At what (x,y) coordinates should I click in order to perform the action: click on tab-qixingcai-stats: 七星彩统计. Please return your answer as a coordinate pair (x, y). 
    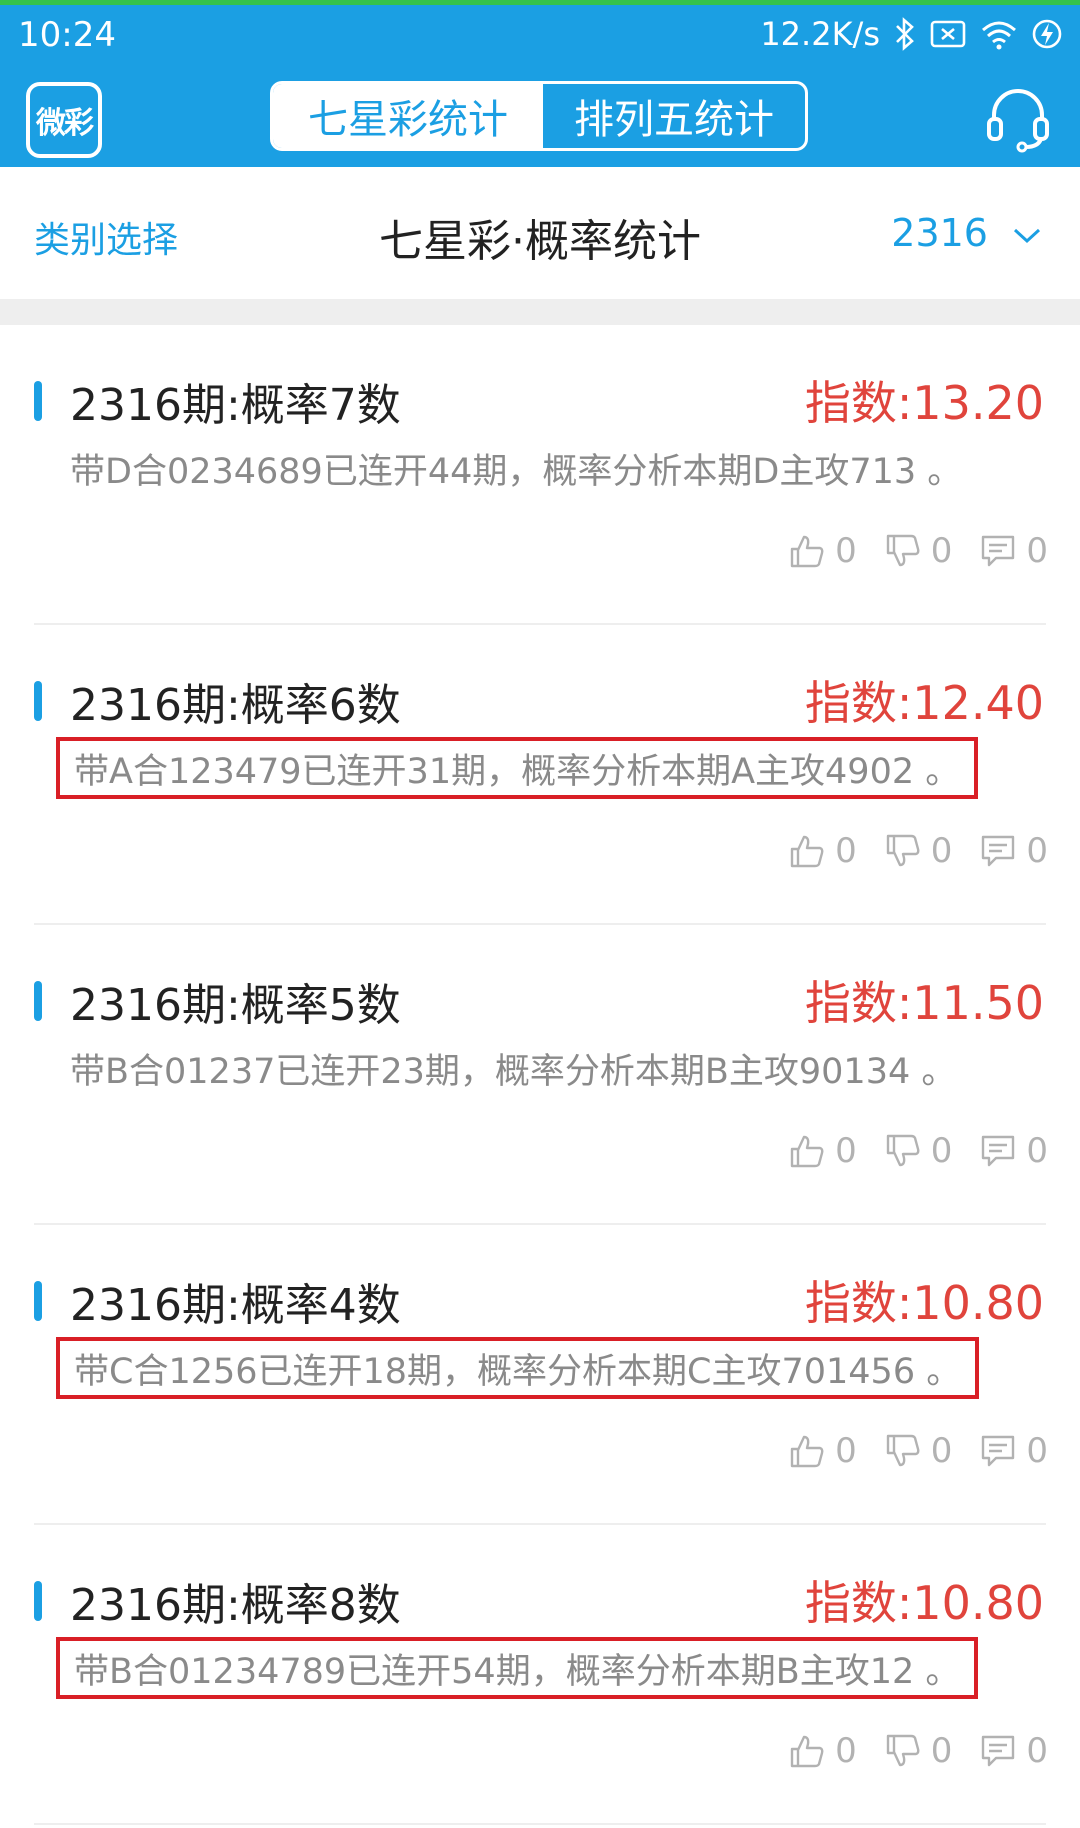
    Looking at the image, I should click on (408, 116).